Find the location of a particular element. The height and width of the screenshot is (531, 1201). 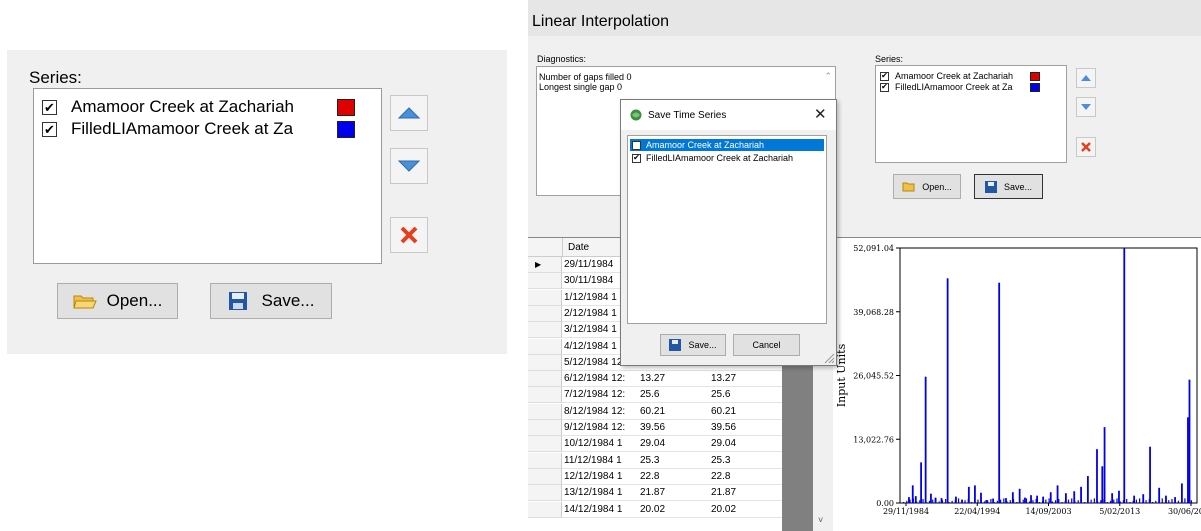

table-row: 11/12/1984 1 25.3 25.3 is located at coordinates (655, 460).